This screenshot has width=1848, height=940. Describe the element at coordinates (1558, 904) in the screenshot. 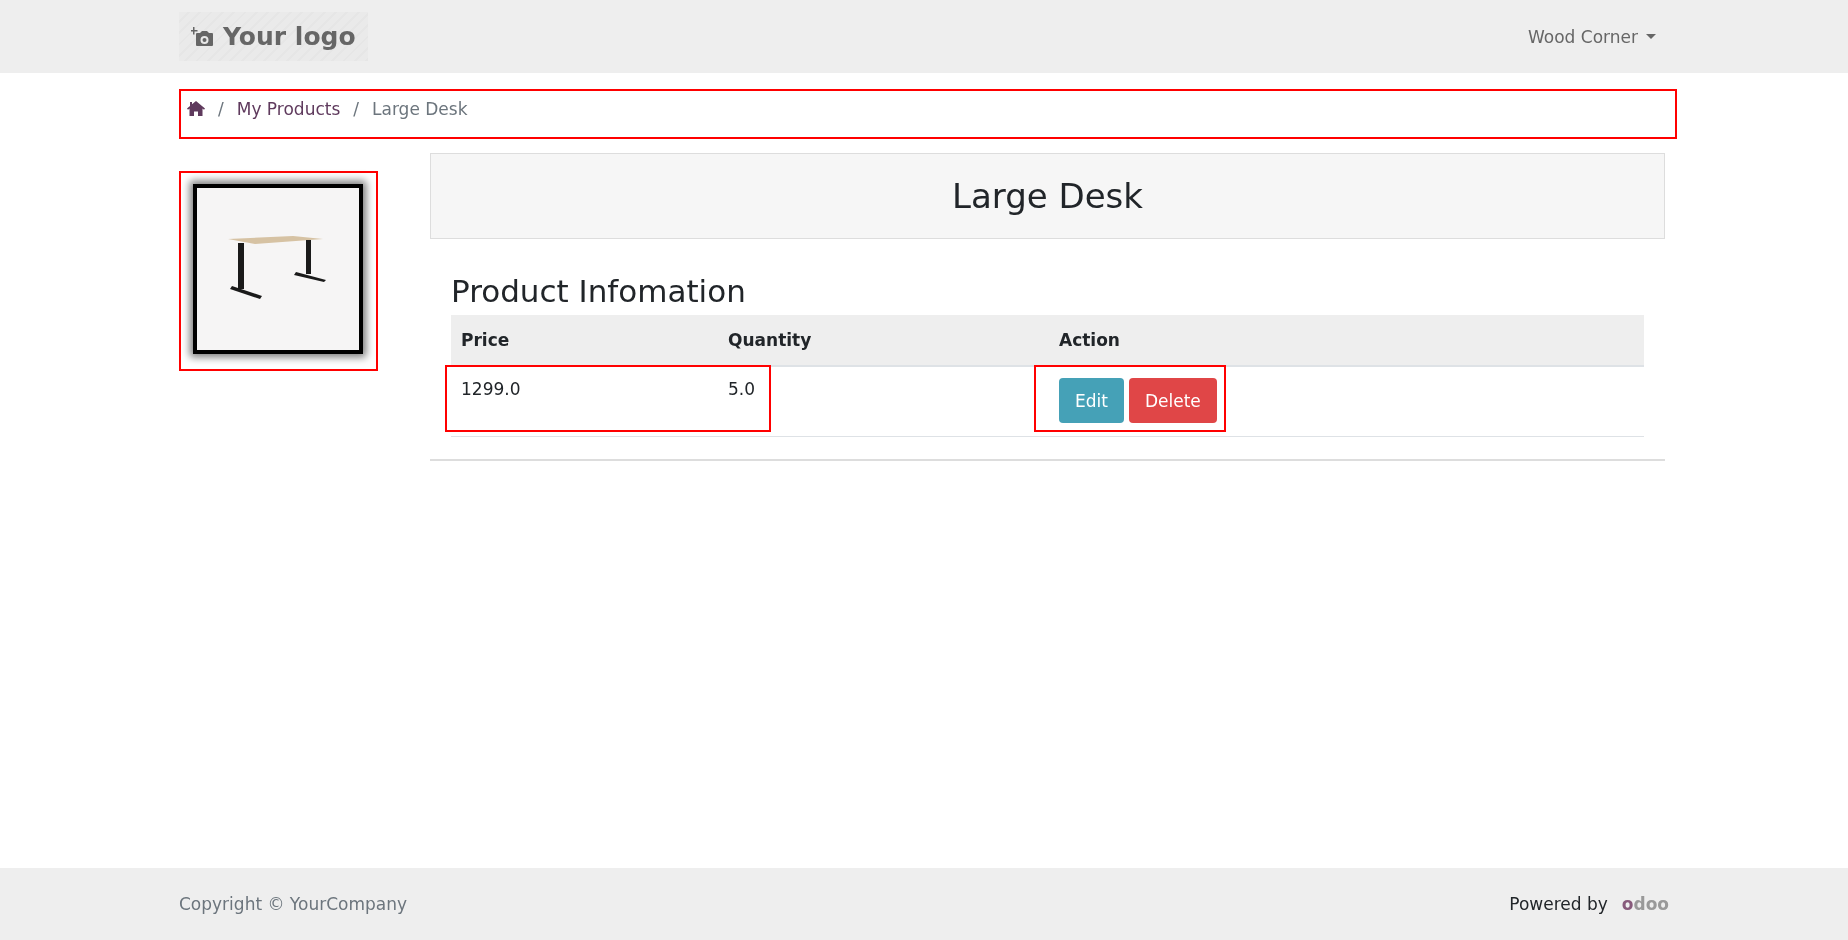

I see `powered-by-text: Powered by` at that location.